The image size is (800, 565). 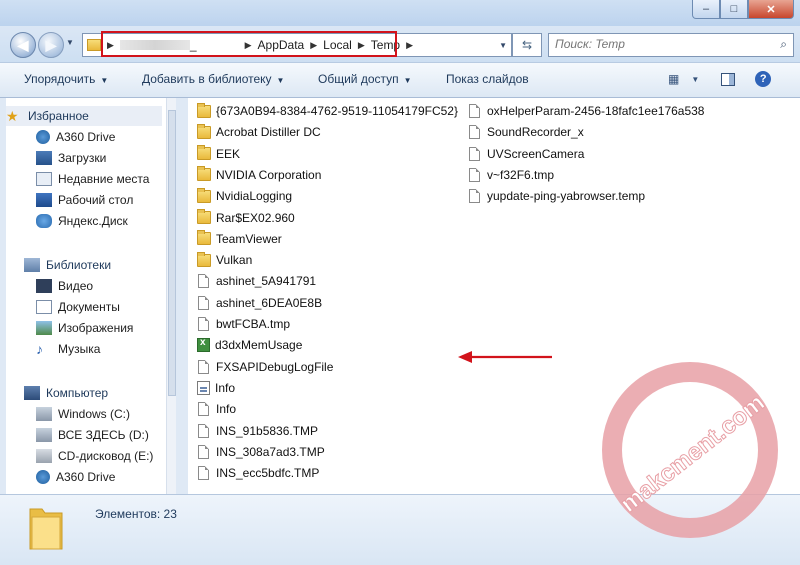 I want to click on organize-button: Упорядочить ▼, so click(x=66, y=79).